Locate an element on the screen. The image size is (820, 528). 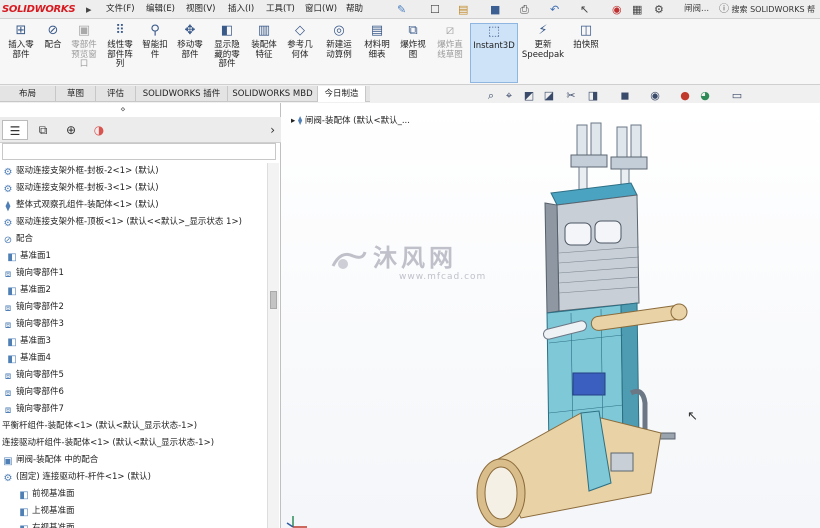
tree-item-label: 右视基准面 is located at coordinates (53, 525).